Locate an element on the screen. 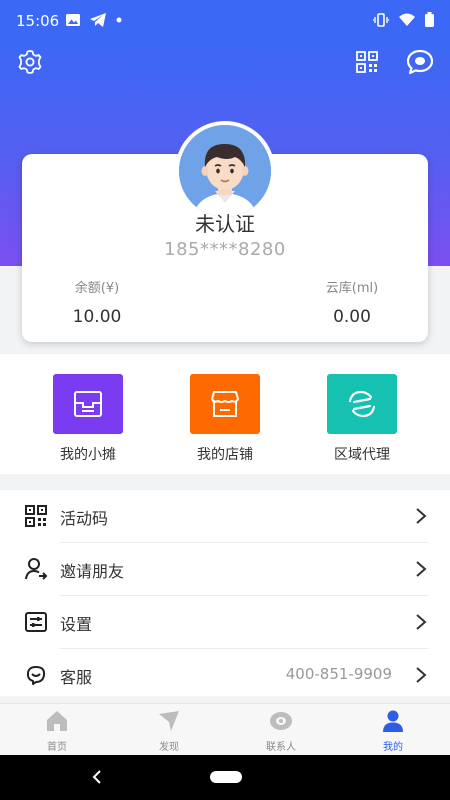 This screenshot has height=800, width=450. tab-label: 我的 is located at coordinates (393, 747).